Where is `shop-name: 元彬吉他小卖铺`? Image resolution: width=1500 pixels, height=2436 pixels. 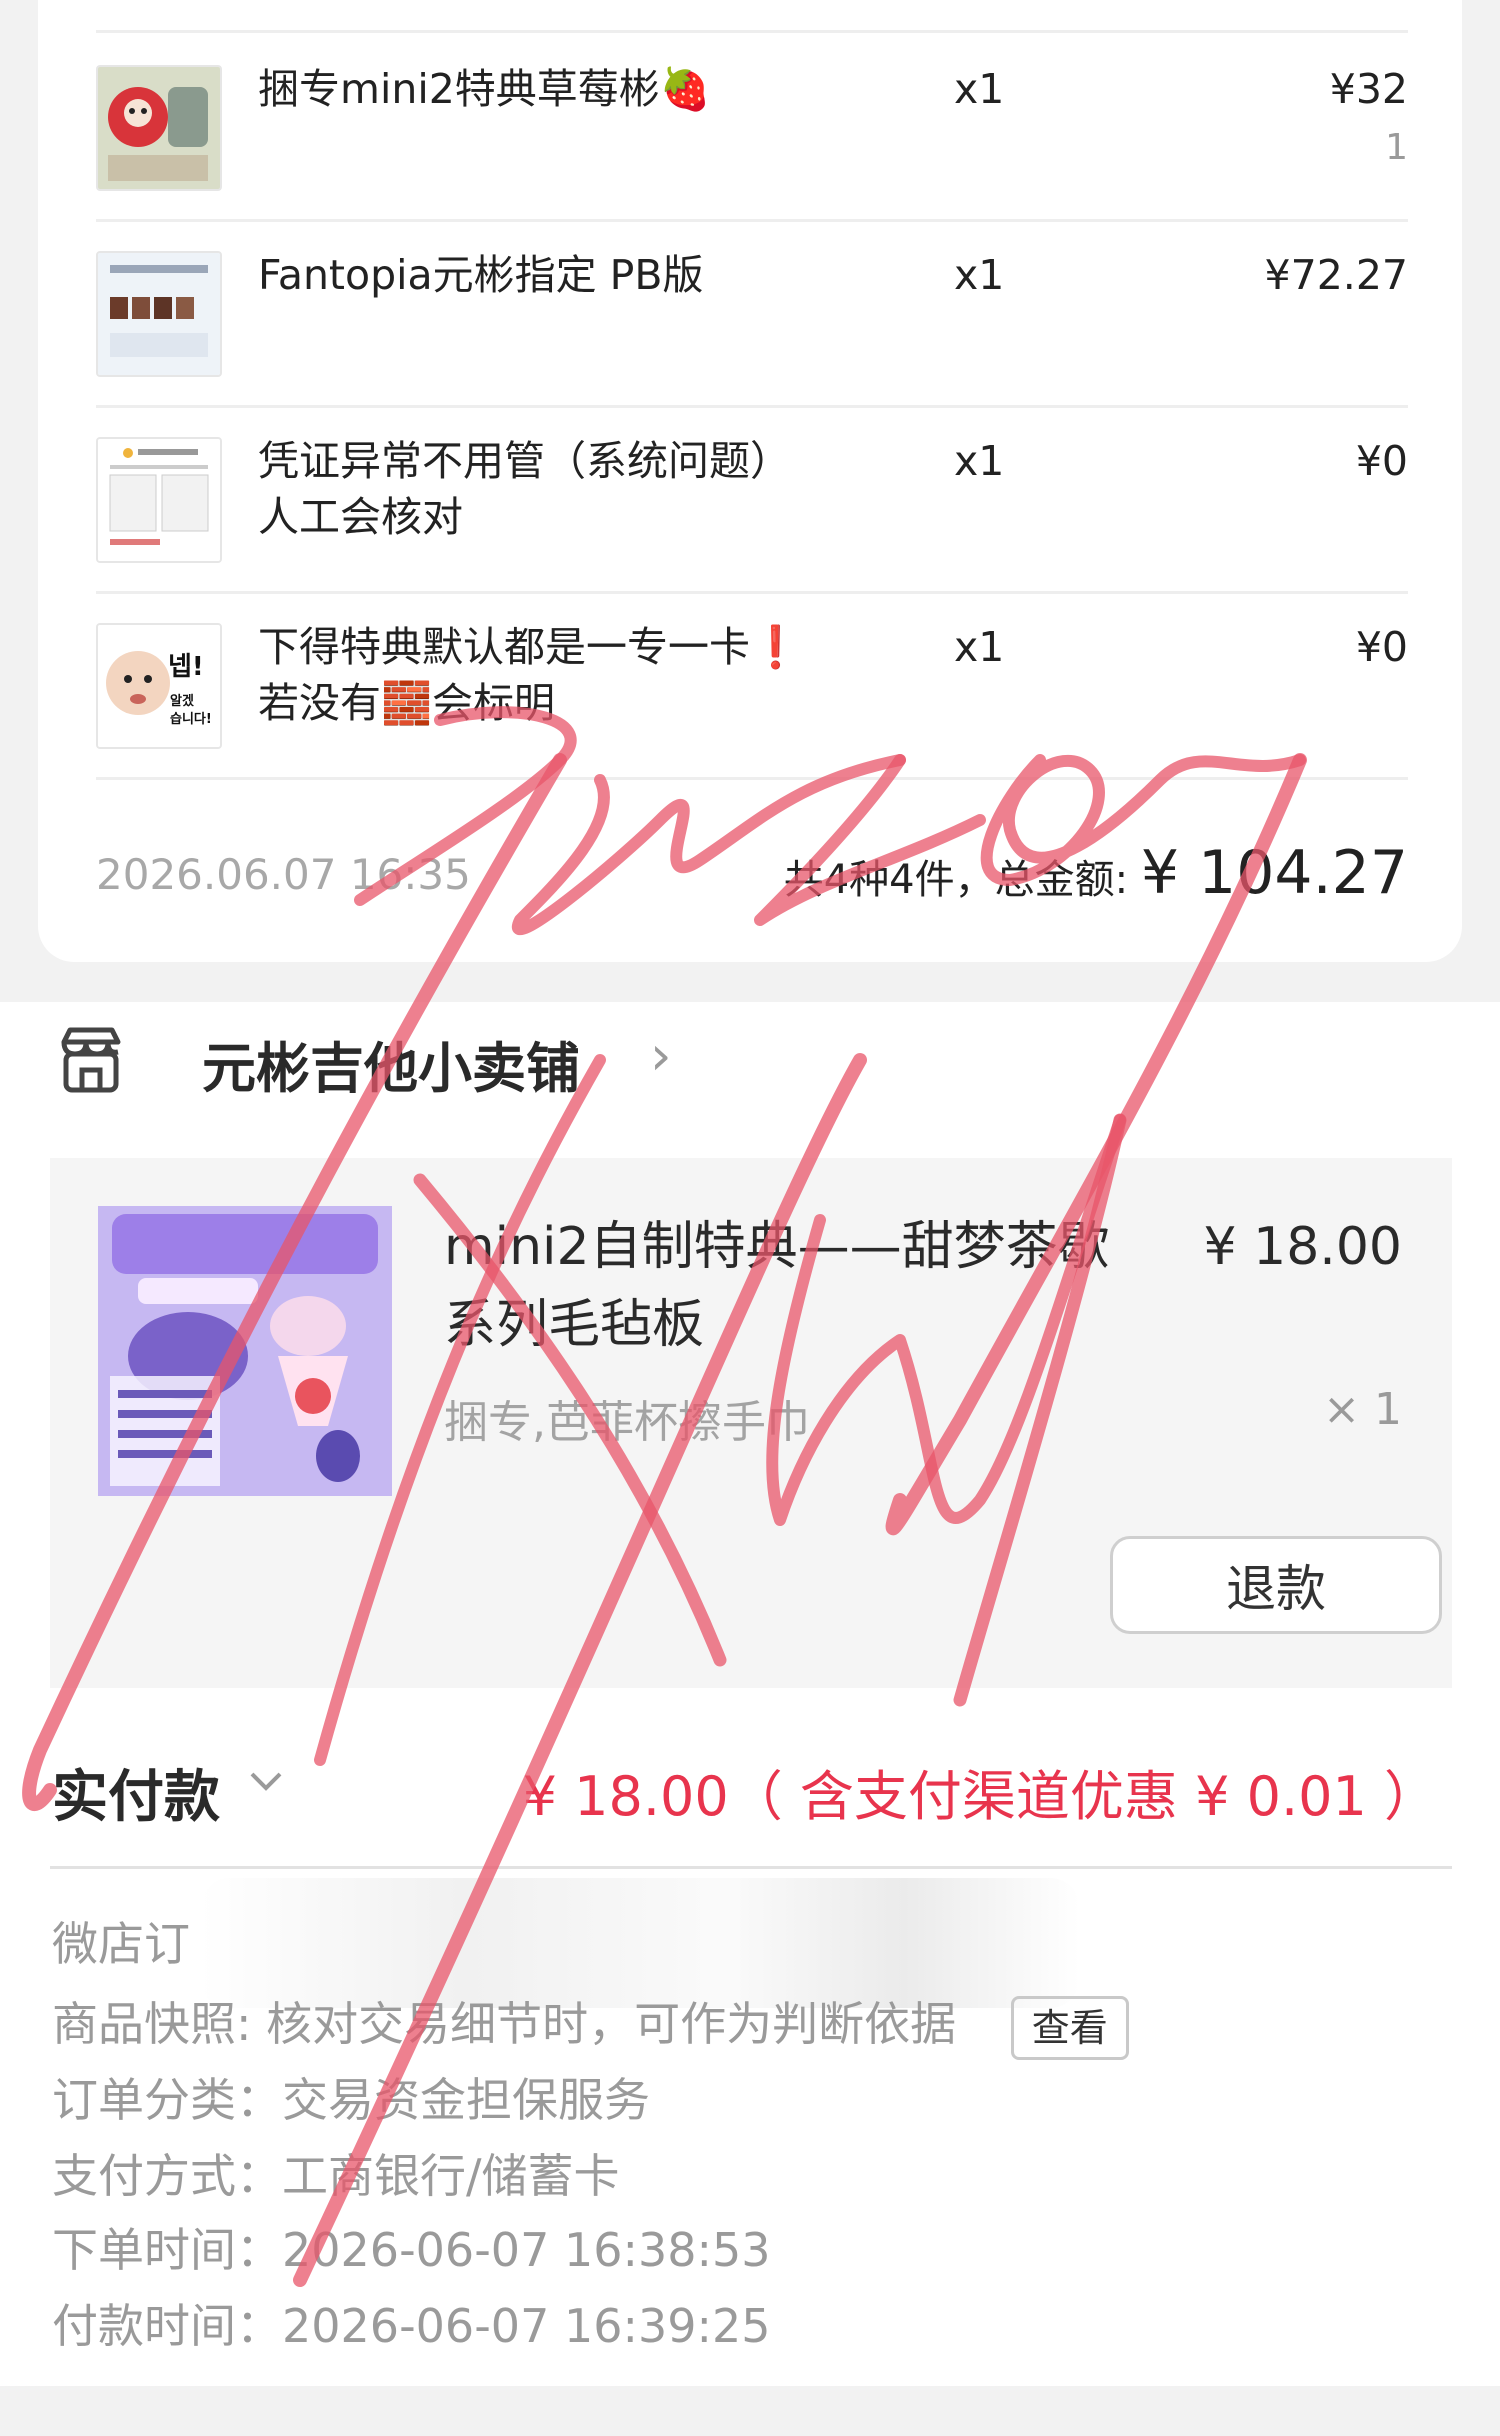 shop-name: 元彬吉他小卖铺 is located at coordinates (391, 1068).